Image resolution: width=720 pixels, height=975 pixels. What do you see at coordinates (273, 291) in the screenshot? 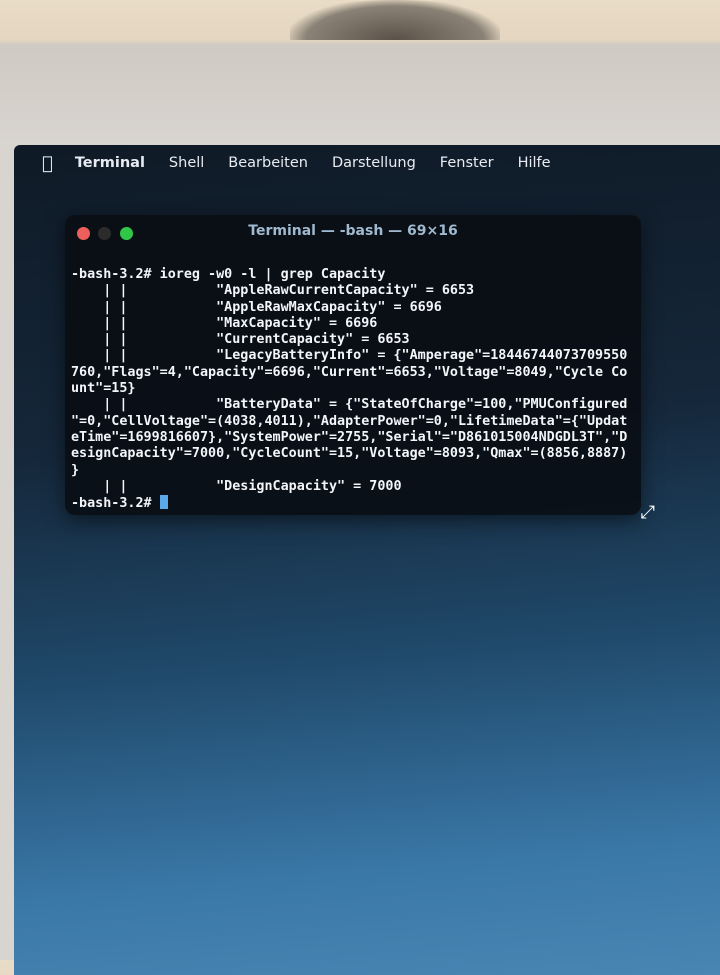
I see `output-line: | | "AppleRawCurrentCapacity" = 6653` at bounding box center [273, 291].